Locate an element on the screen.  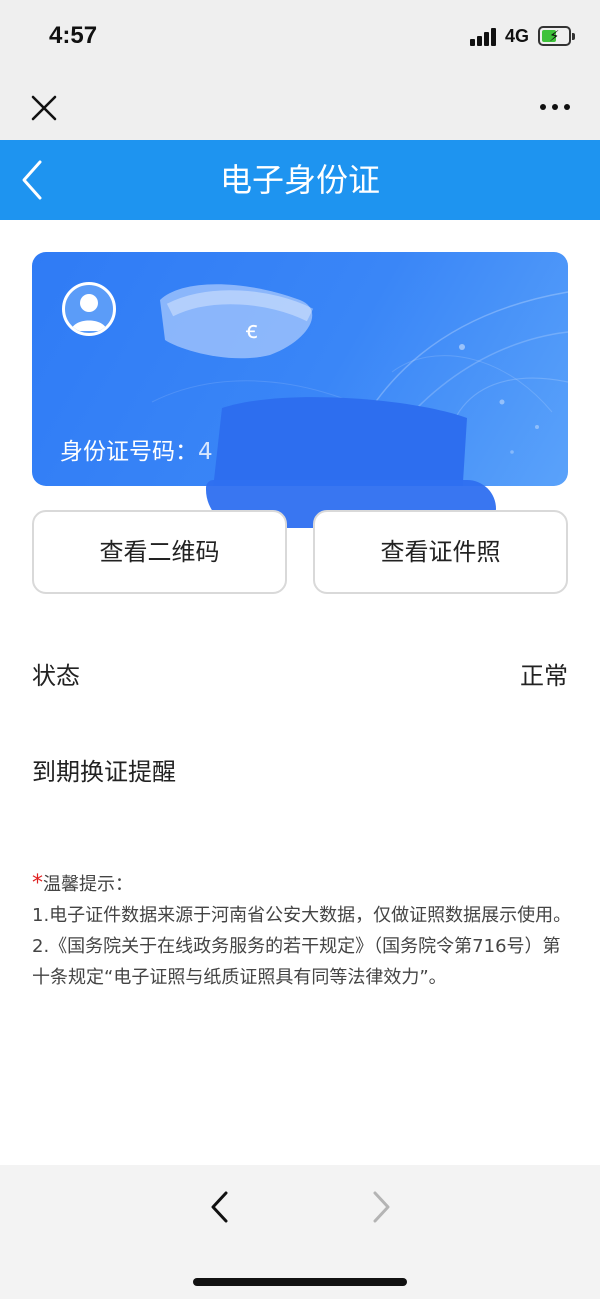
expiry-reminder-item: 到期换证提醒 is located at coordinates (104, 769).